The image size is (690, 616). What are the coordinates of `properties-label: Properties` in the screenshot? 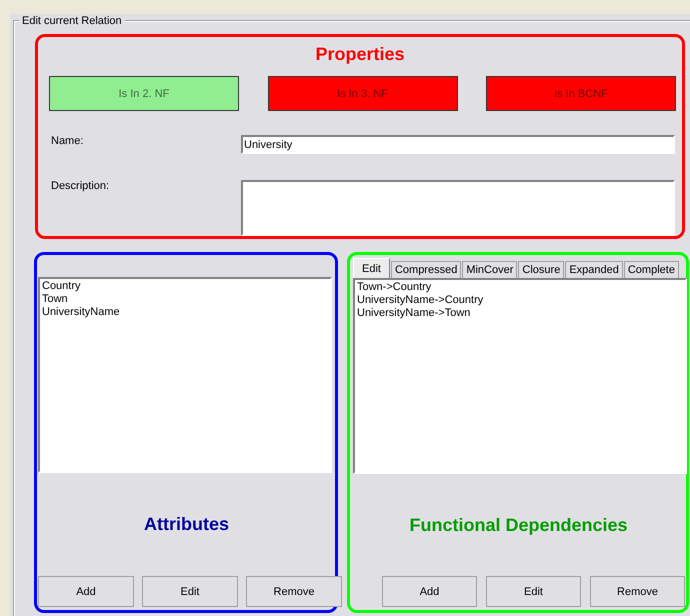 It's located at (360, 54).